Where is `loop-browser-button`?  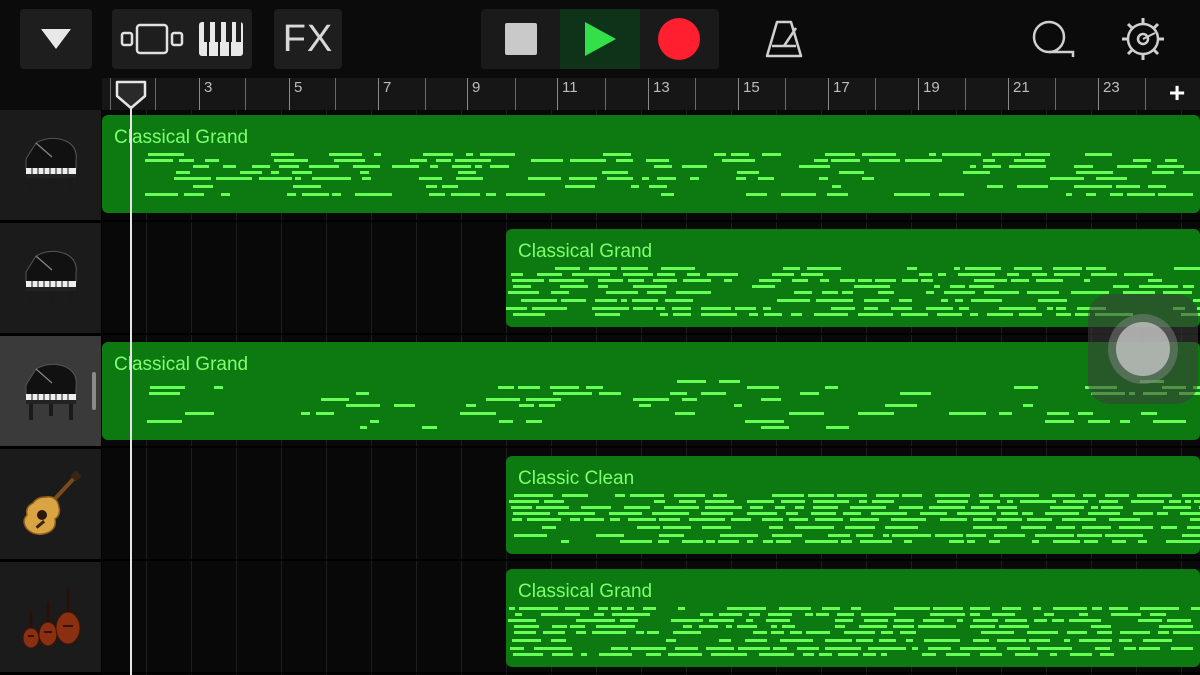
loop-browser-button is located at coordinates (1051, 39).